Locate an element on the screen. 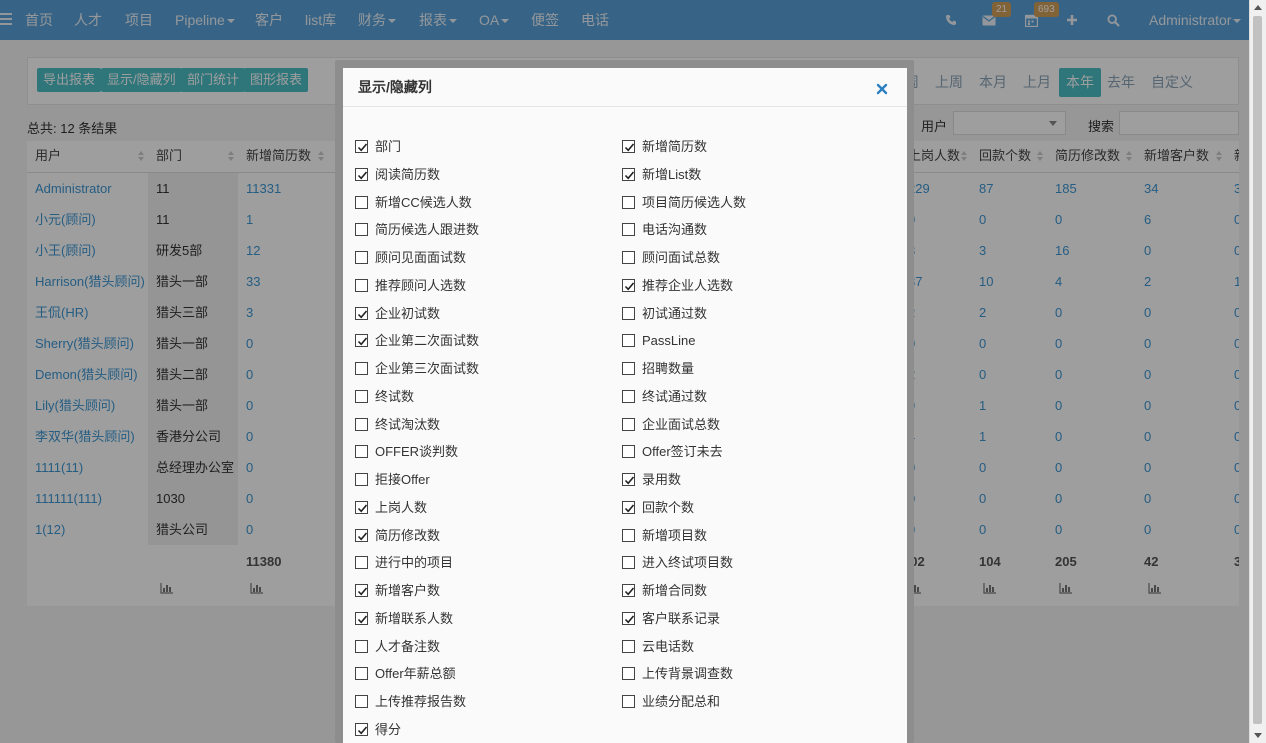 This screenshot has height=743, width=1266. column-option-label: Offer年薪总额 is located at coordinates (415, 674).